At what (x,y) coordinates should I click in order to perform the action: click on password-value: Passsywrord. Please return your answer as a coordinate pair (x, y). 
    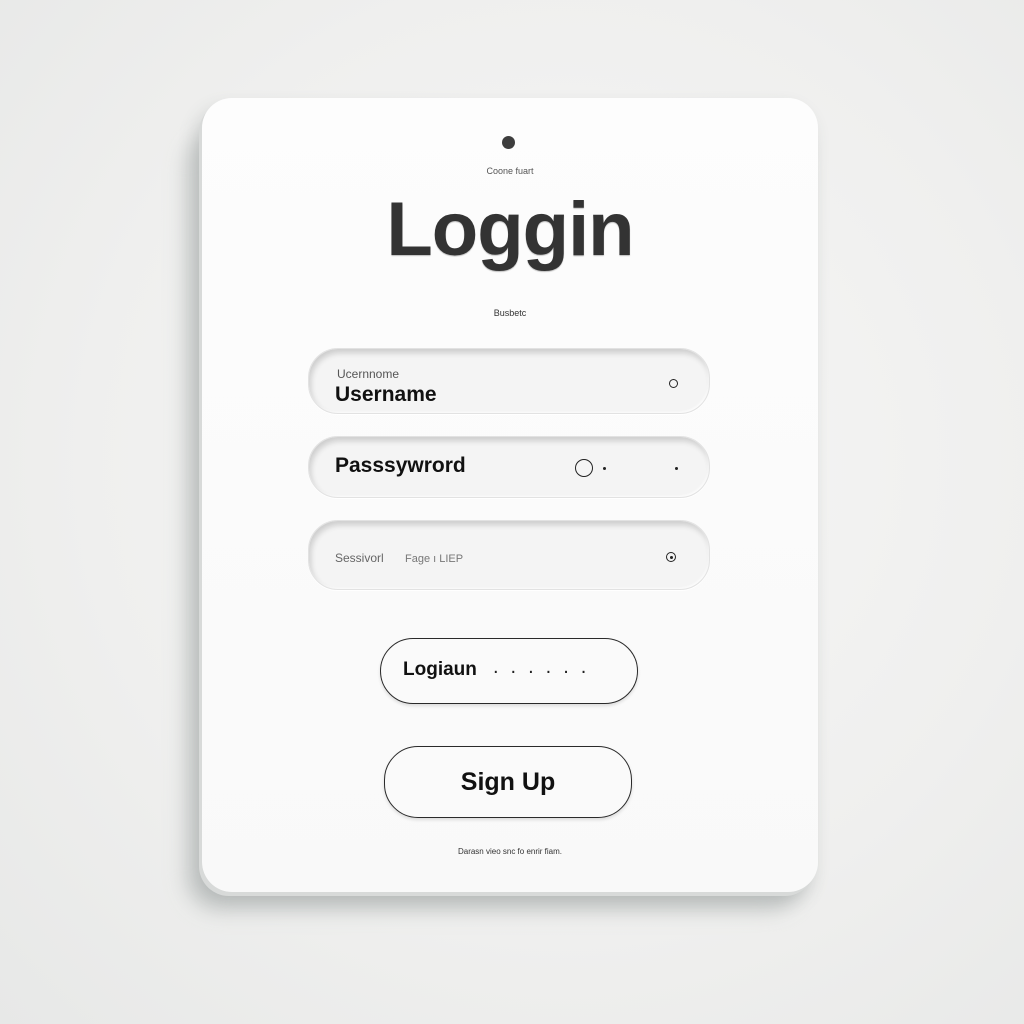
    Looking at the image, I should click on (400, 465).